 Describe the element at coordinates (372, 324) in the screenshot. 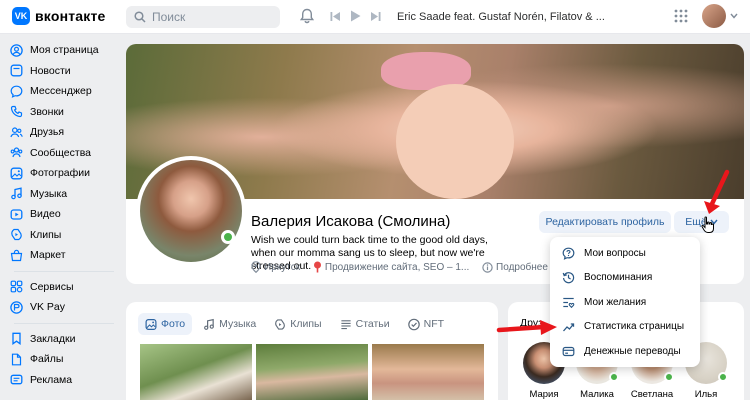

I see `media-tab-label: Статьи` at that location.